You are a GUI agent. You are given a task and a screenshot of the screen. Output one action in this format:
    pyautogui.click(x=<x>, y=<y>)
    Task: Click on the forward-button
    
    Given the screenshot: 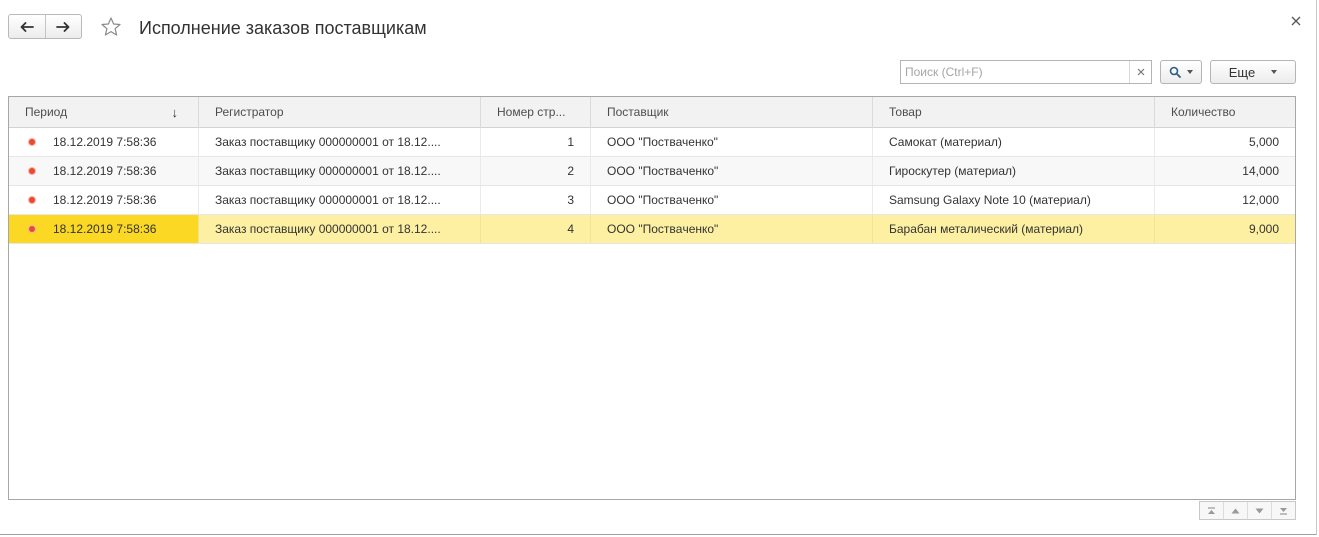 What is the action you would take?
    pyautogui.click(x=63, y=26)
    